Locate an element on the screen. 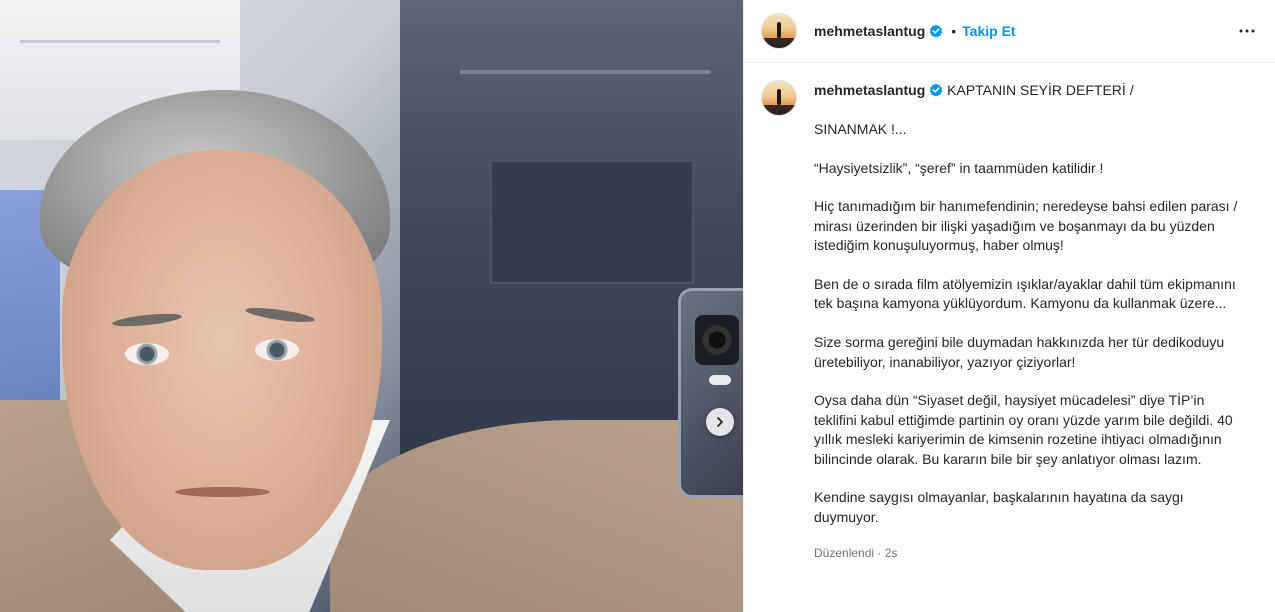 The height and width of the screenshot is (612, 1275). caption-title-line: mehmetaslantug KAPTANIN SEYİR DEFTERİ / is located at coordinates (1029, 90).